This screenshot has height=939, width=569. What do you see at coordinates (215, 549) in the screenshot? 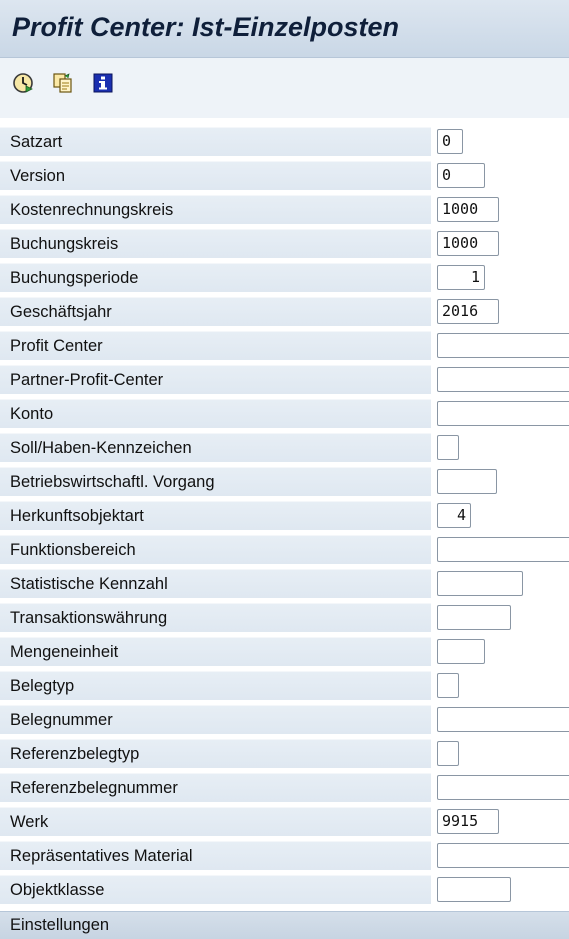
I see `field-label: Funktionsbereich` at bounding box center [215, 549].